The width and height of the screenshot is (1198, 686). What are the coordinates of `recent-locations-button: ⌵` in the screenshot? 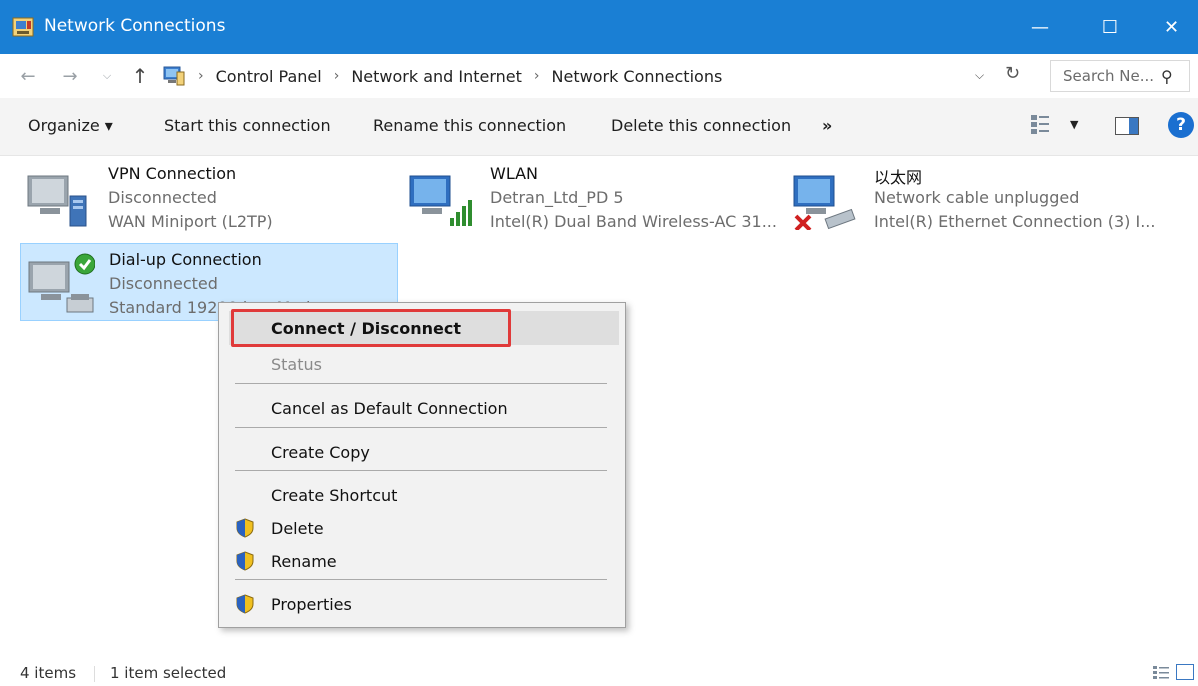 It's located at (107, 76).